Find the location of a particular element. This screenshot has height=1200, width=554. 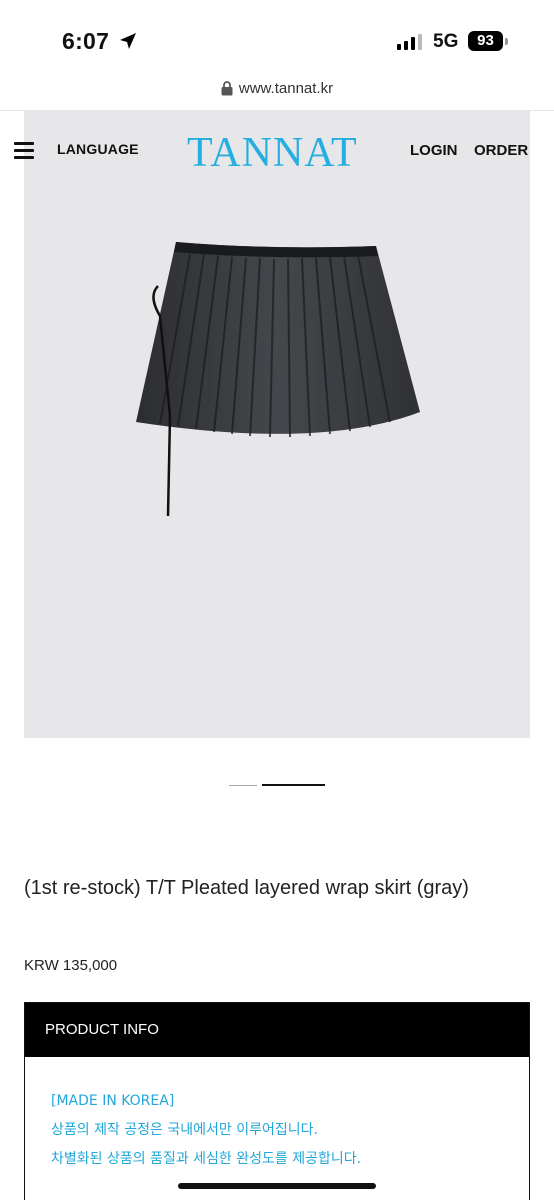

skirt-image is located at coordinates (278, 379).